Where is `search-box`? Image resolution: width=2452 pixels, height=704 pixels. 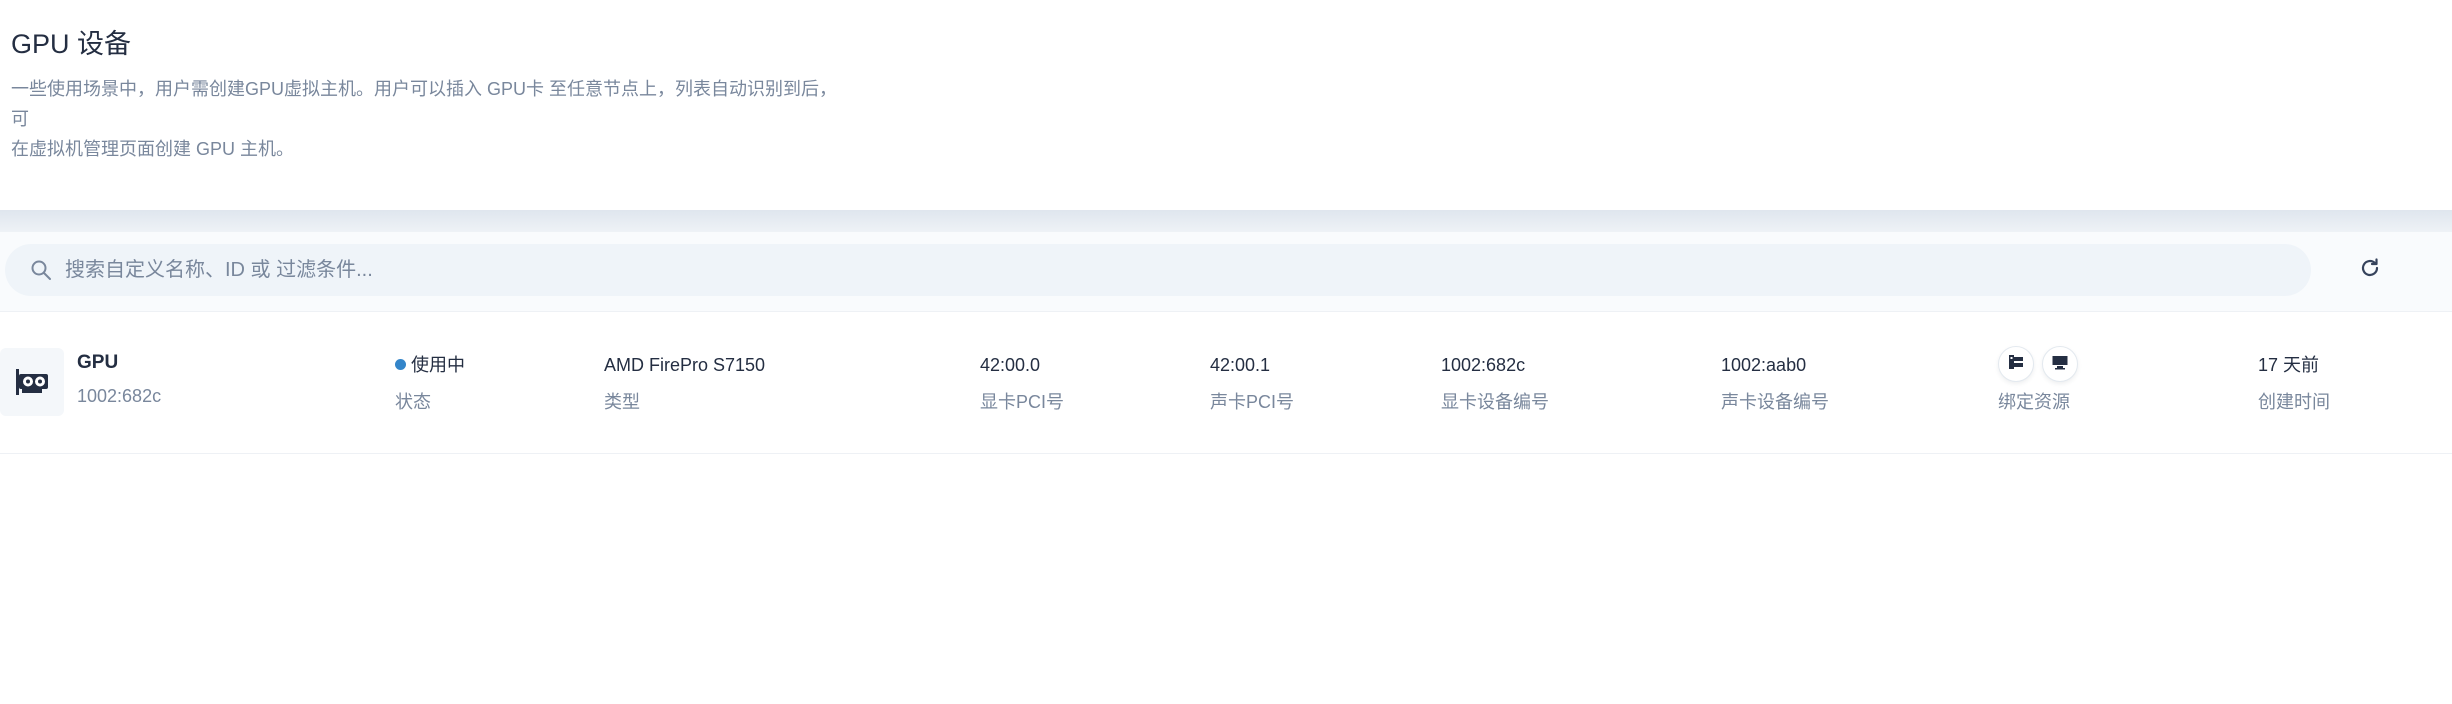 search-box is located at coordinates (1158, 270).